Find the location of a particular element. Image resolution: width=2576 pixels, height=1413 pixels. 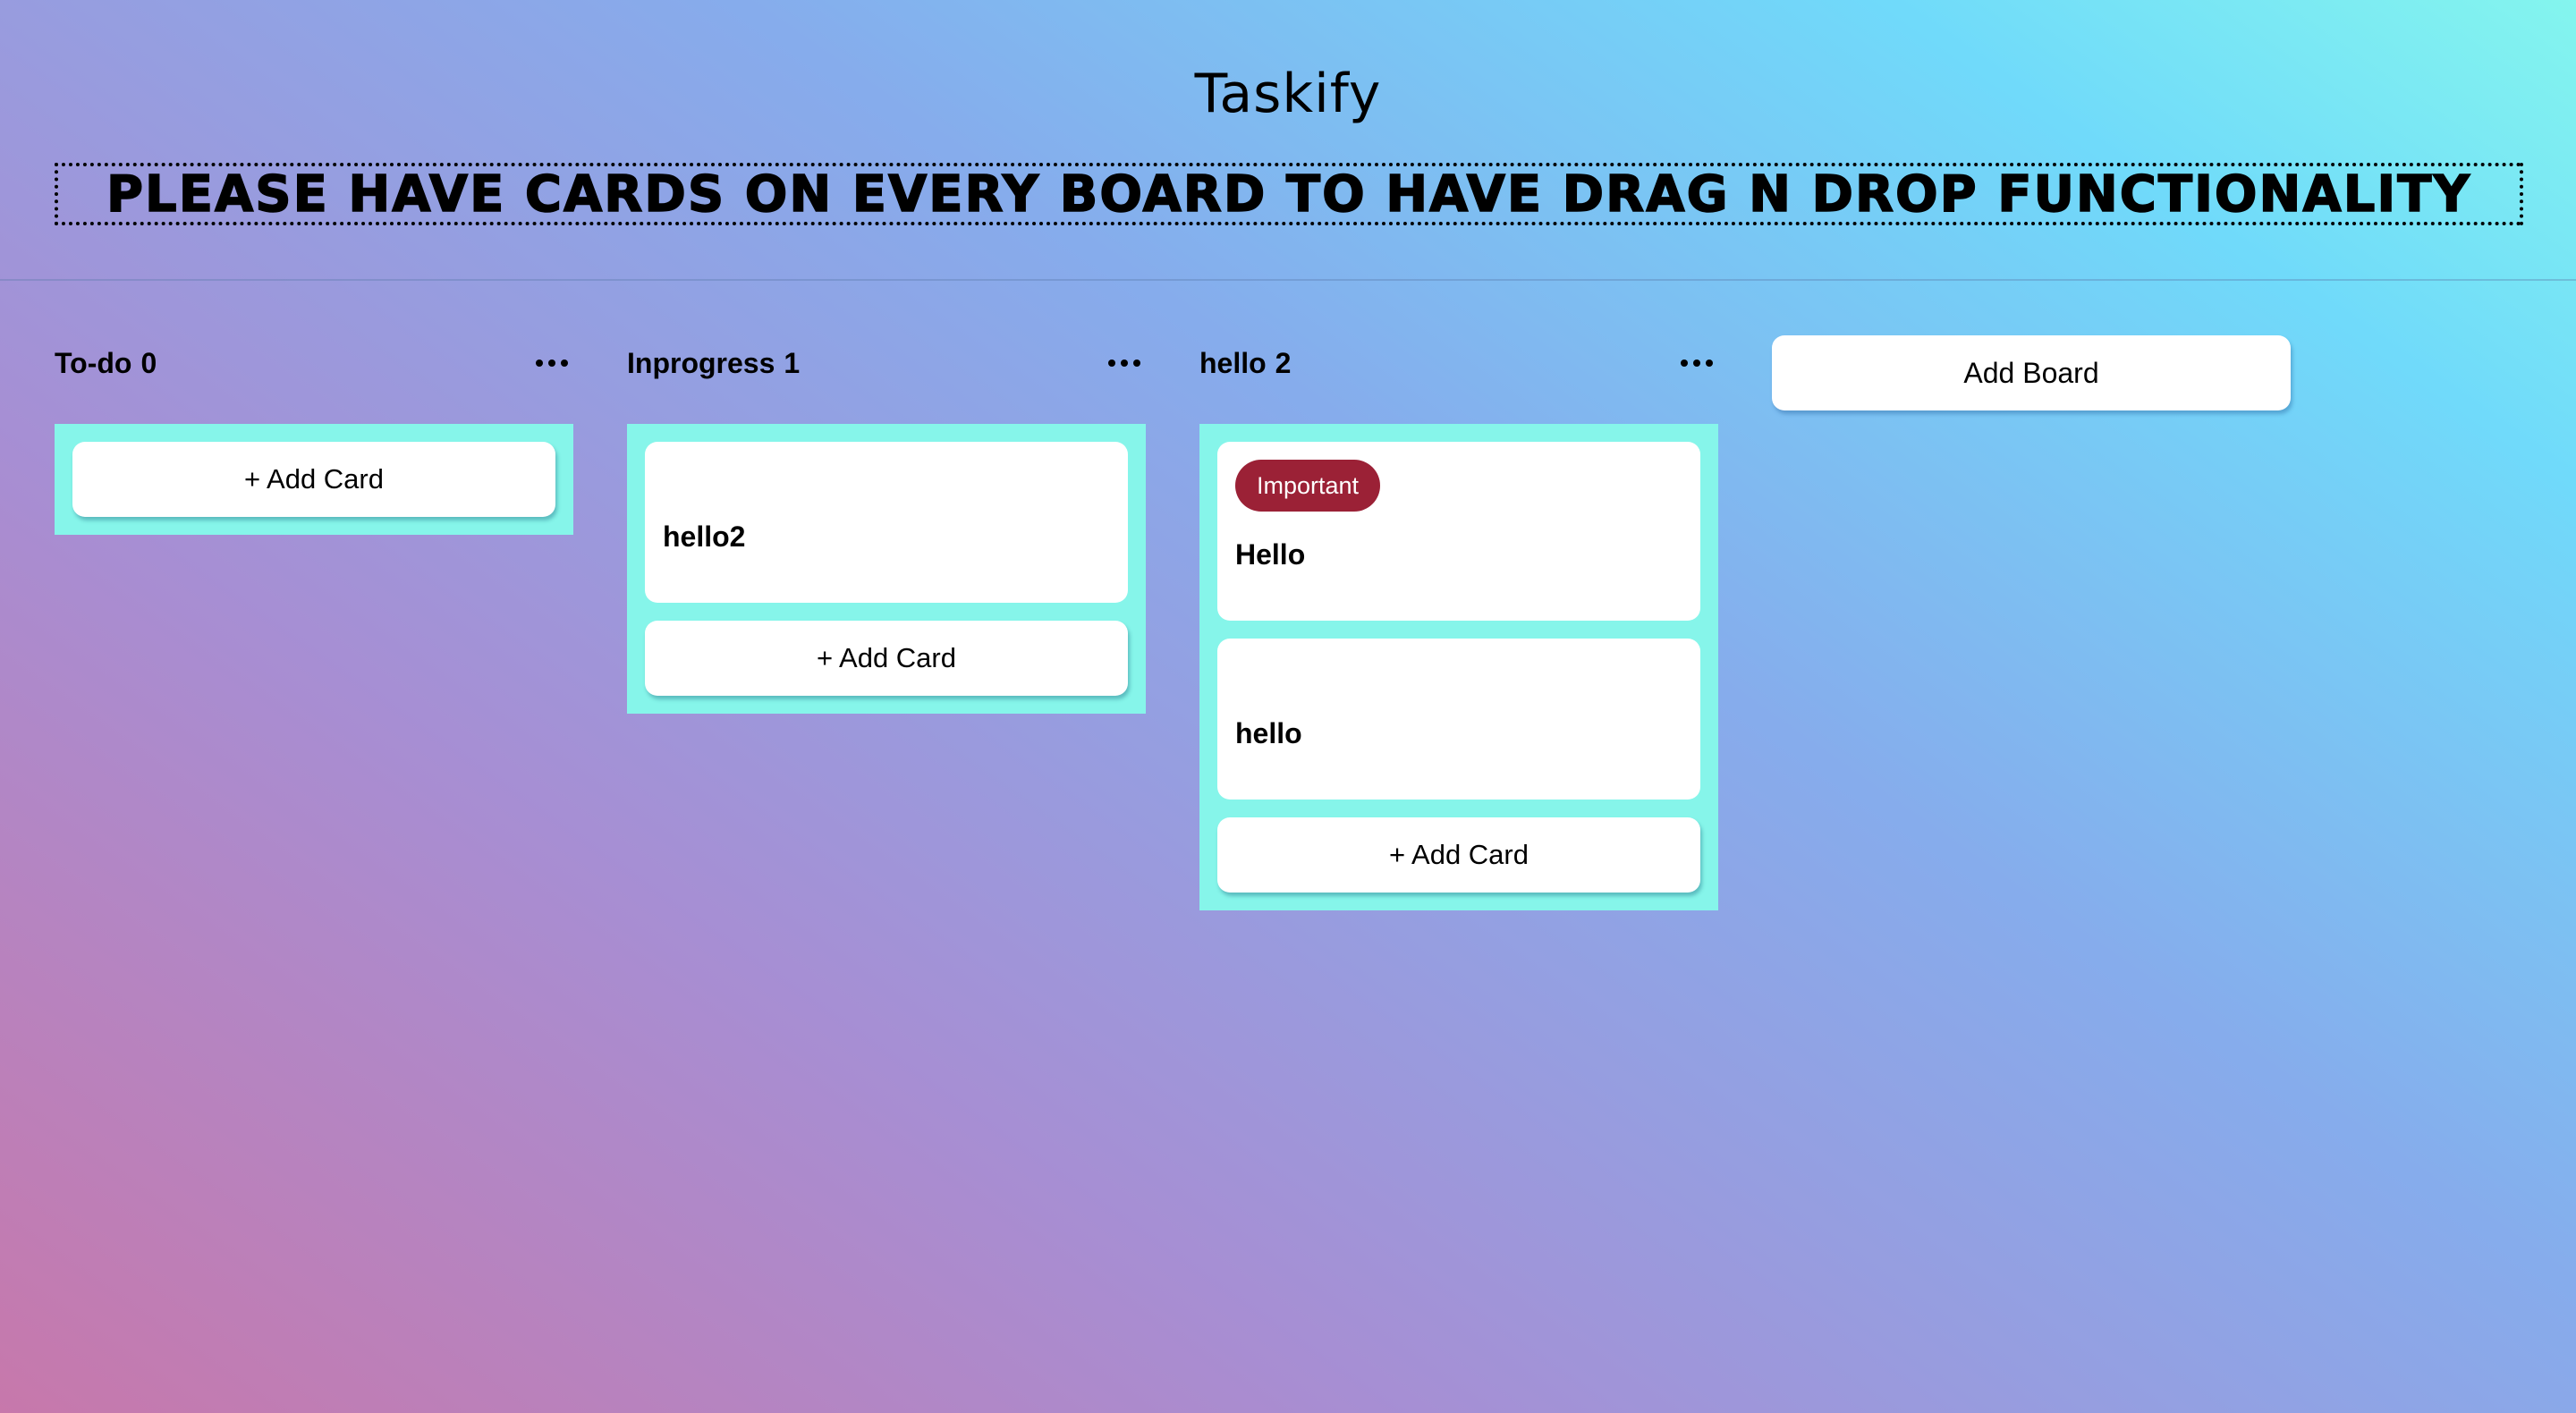

board-hello: hello 2 Important Hello hello + Add Card is located at coordinates (1458, 621).